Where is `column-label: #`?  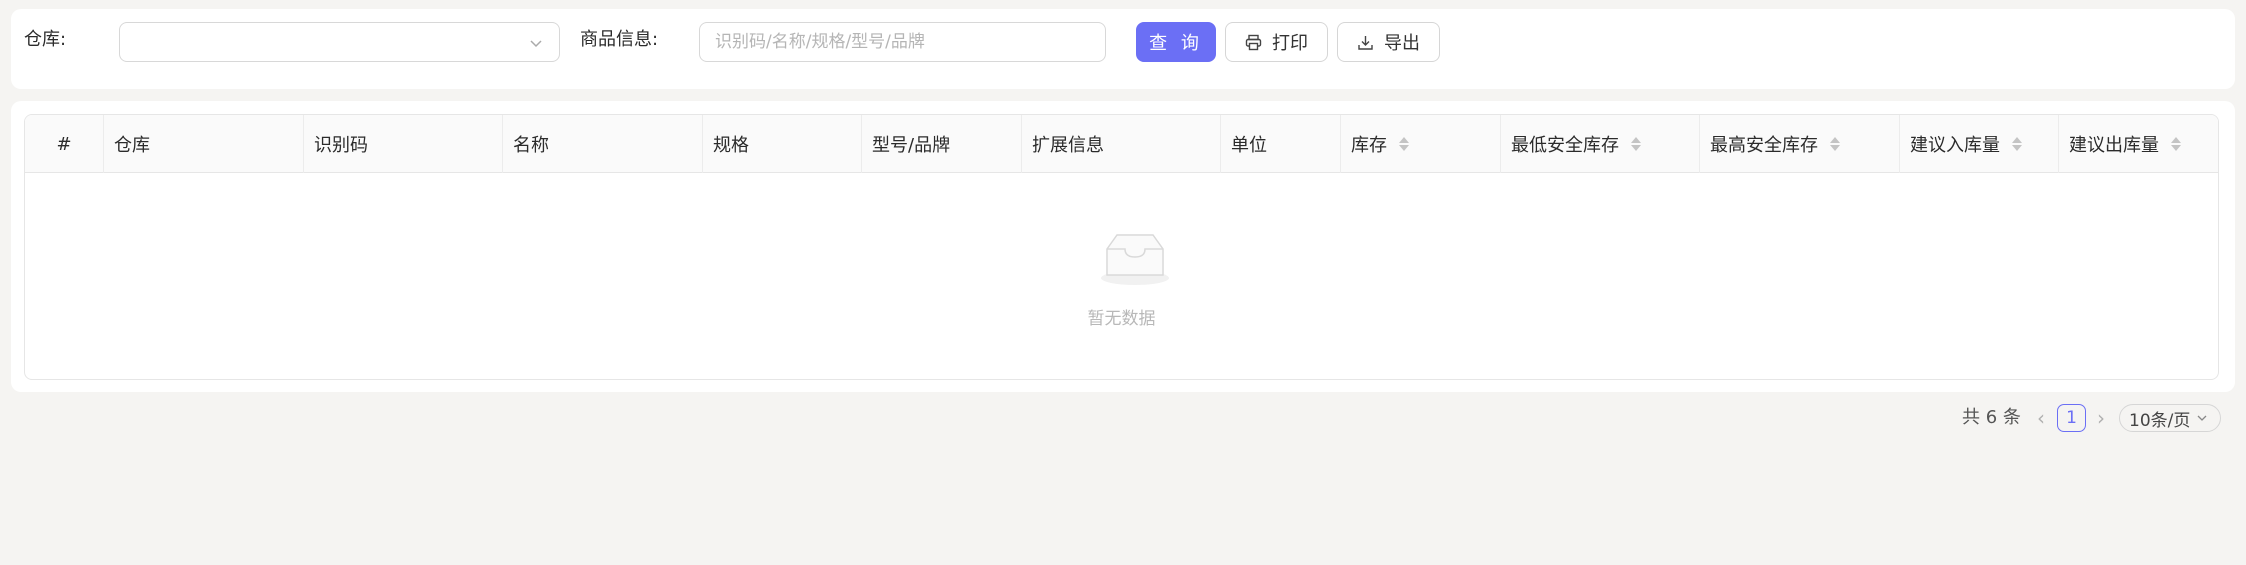 column-label: # is located at coordinates (64, 144).